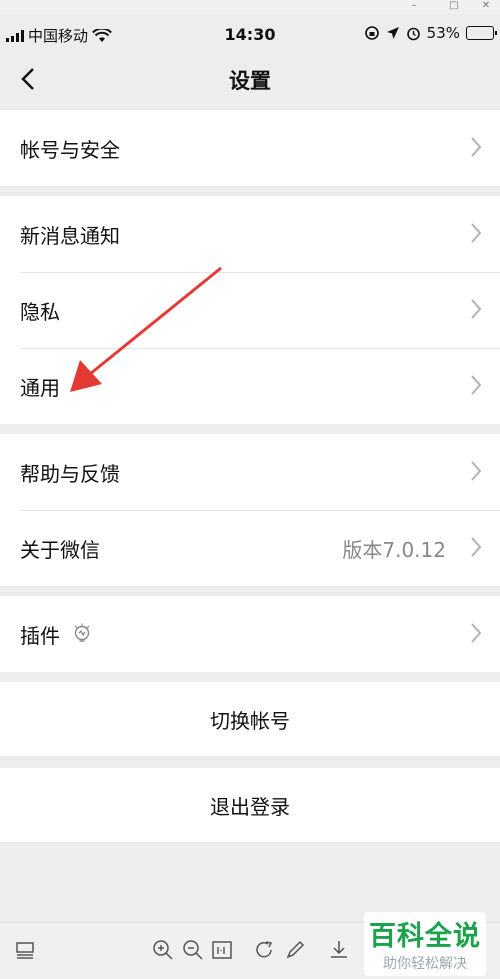 Image resolution: width=500 pixels, height=979 pixels. What do you see at coordinates (163, 950) in the screenshot?
I see `zoom-in-icon` at bounding box center [163, 950].